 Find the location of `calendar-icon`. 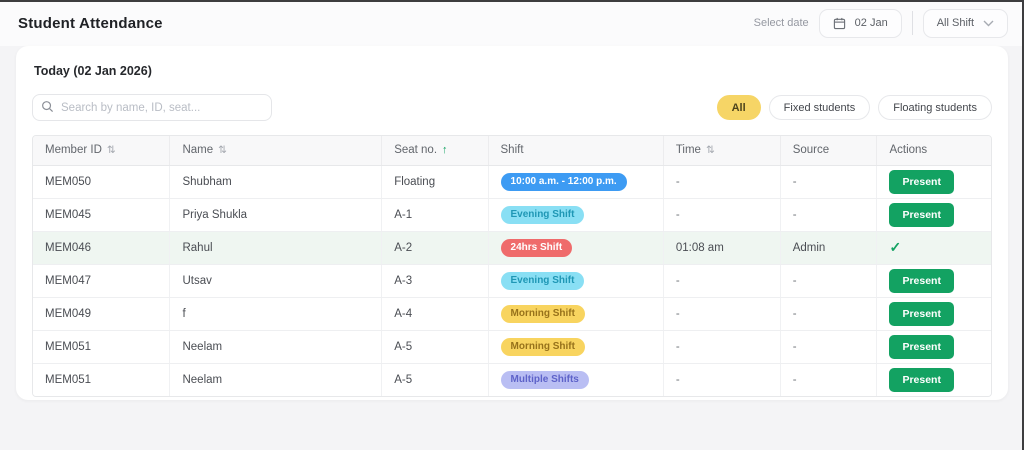

calendar-icon is located at coordinates (839, 23).